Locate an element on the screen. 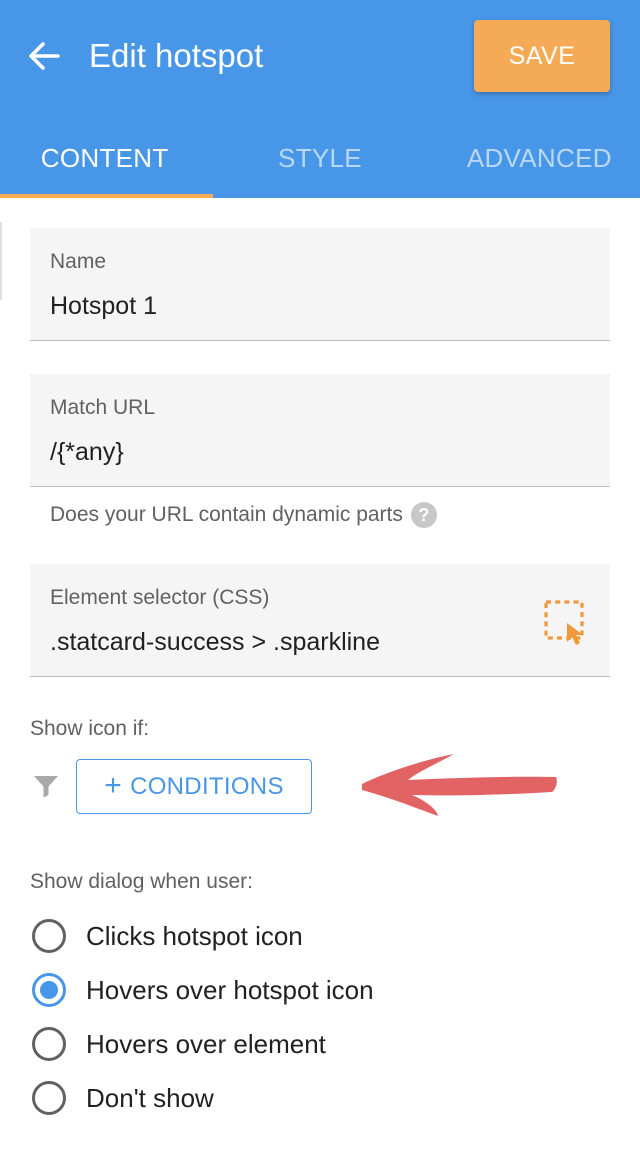  radio-hovers-hotspot-icon: Hovers over hotspot icon is located at coordinates (203, 990).